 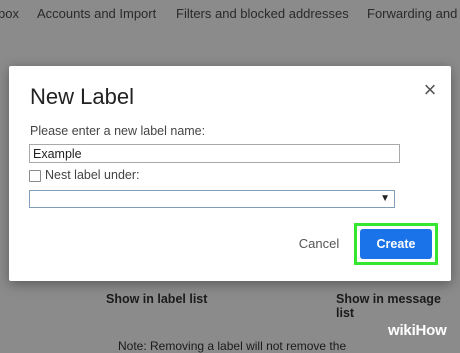 What do you see at coordinates (319, 244) in the screenshot?
I see `cancel-button: Cancel` at bounding box center [319, 244].